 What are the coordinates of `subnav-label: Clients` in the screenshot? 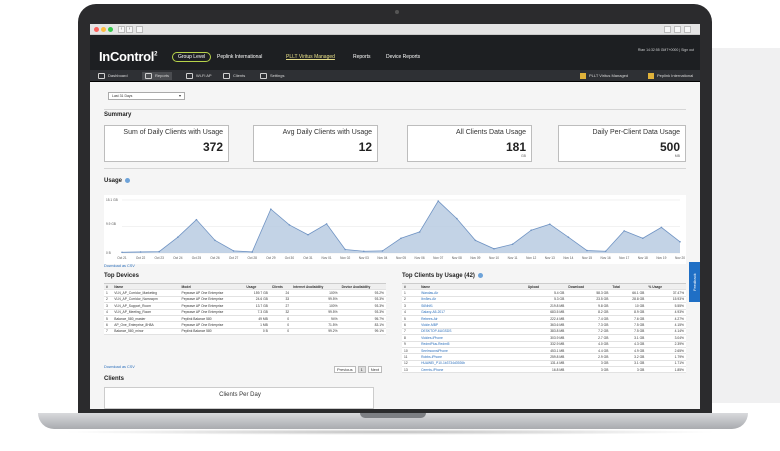 It's located at (239, 75).